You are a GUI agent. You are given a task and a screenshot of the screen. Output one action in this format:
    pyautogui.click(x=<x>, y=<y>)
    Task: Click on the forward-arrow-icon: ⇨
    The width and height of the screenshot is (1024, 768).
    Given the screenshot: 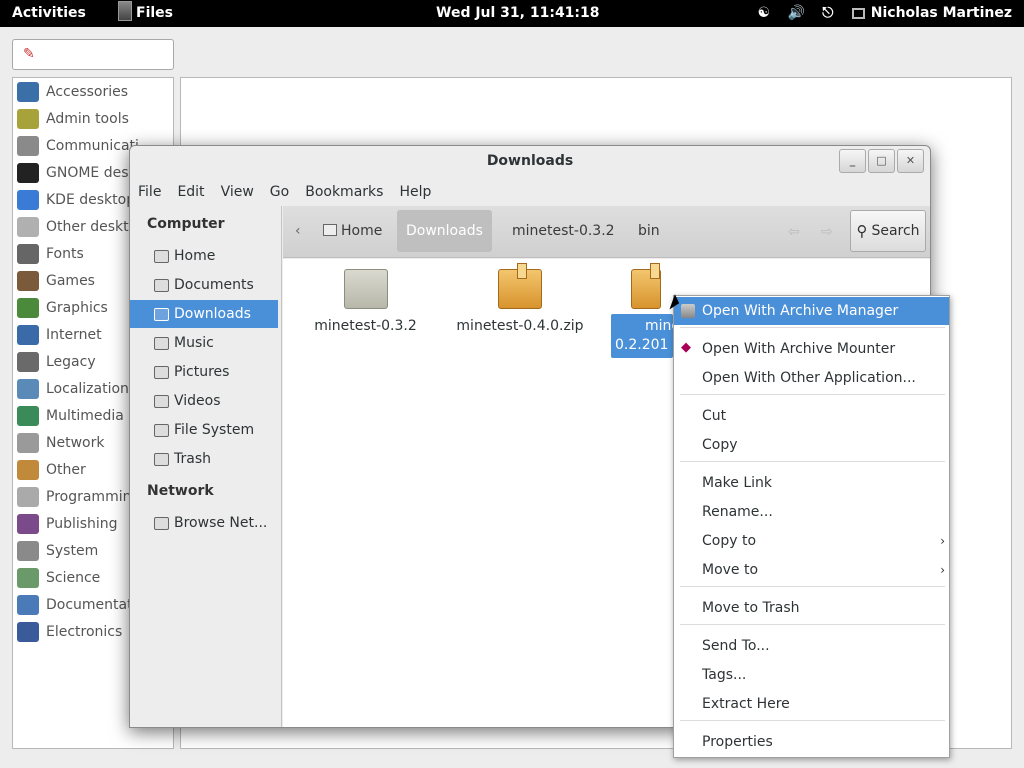 What is the action you would take?
    pyautogui.click(x=827, y=232)
    